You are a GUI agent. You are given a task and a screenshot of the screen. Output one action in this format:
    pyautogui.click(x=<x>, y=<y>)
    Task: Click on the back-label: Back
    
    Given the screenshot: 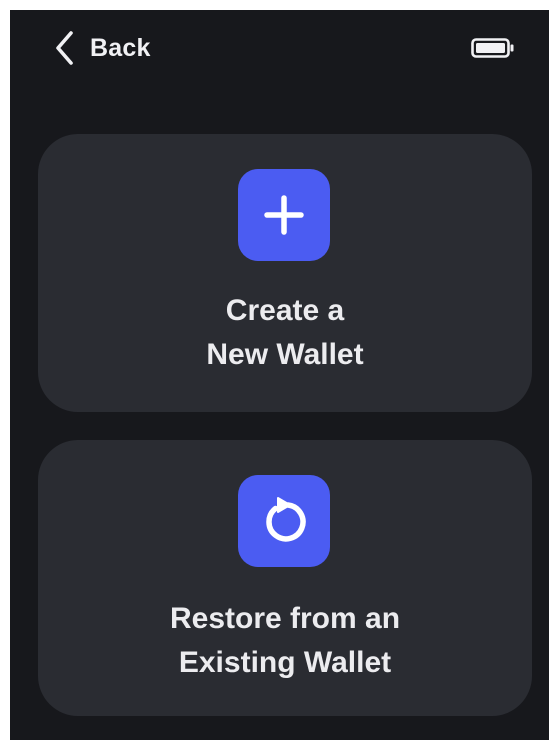 What is the action you would take?
    pyautogui.click(x=120, y=47)
    